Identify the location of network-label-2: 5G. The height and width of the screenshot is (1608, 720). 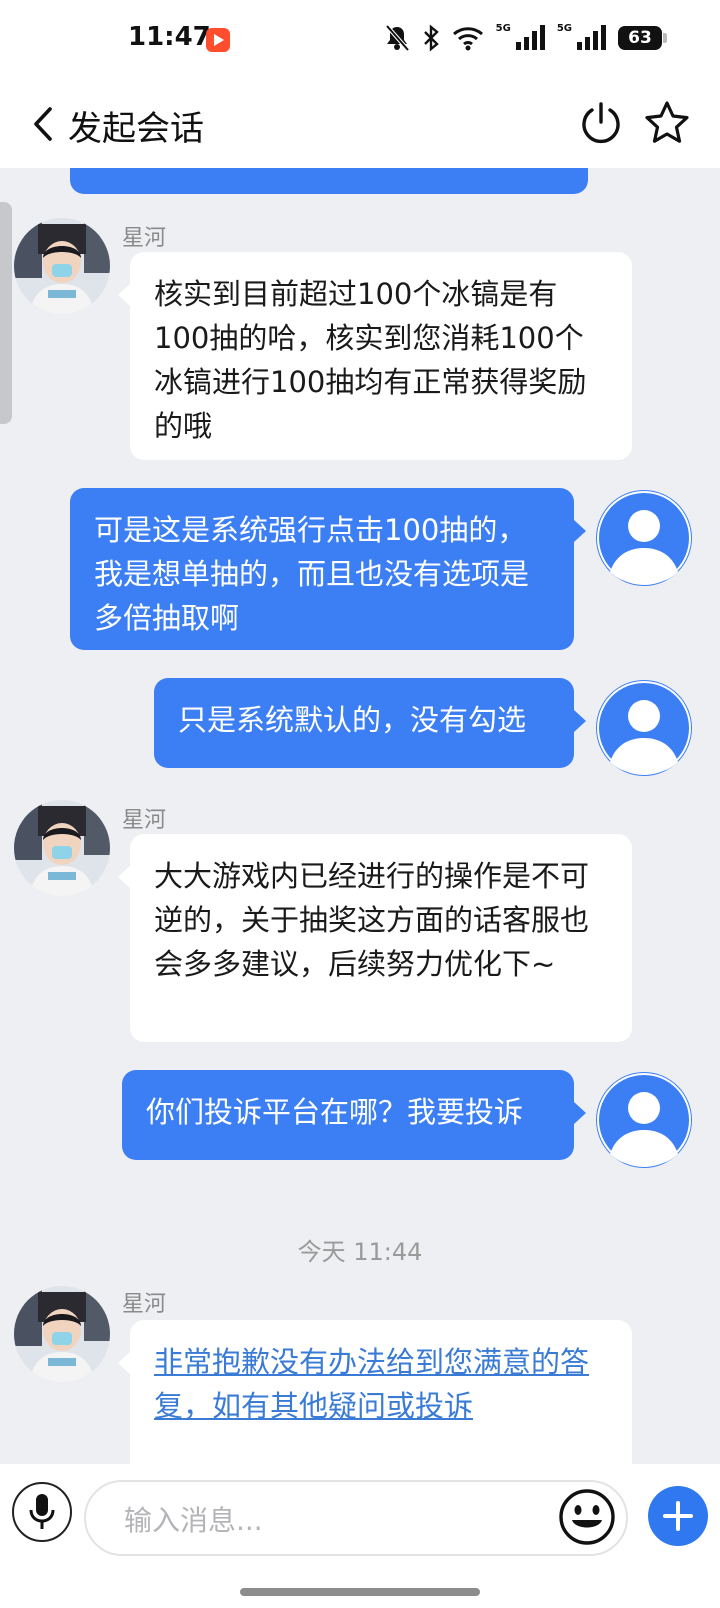
(564, 28).